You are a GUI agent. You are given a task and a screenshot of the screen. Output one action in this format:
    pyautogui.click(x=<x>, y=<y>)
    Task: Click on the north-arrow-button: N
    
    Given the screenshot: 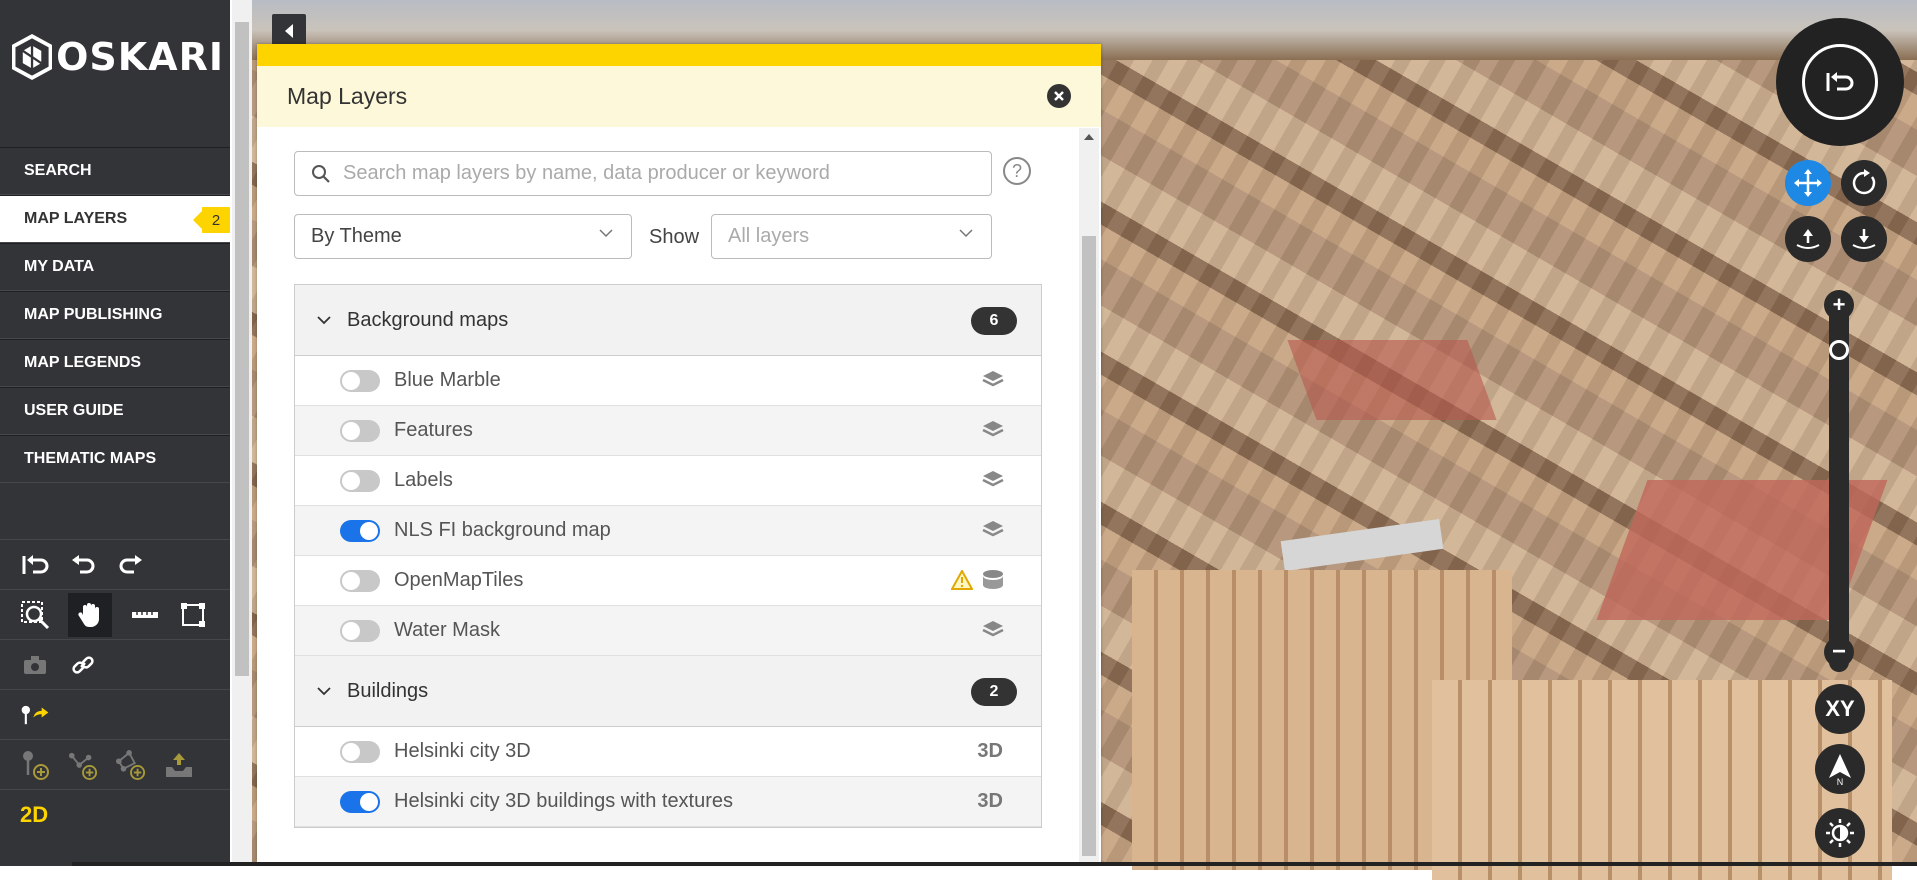 What is the action you would take?
    pyautogui.click(x=1840, y=769)
    